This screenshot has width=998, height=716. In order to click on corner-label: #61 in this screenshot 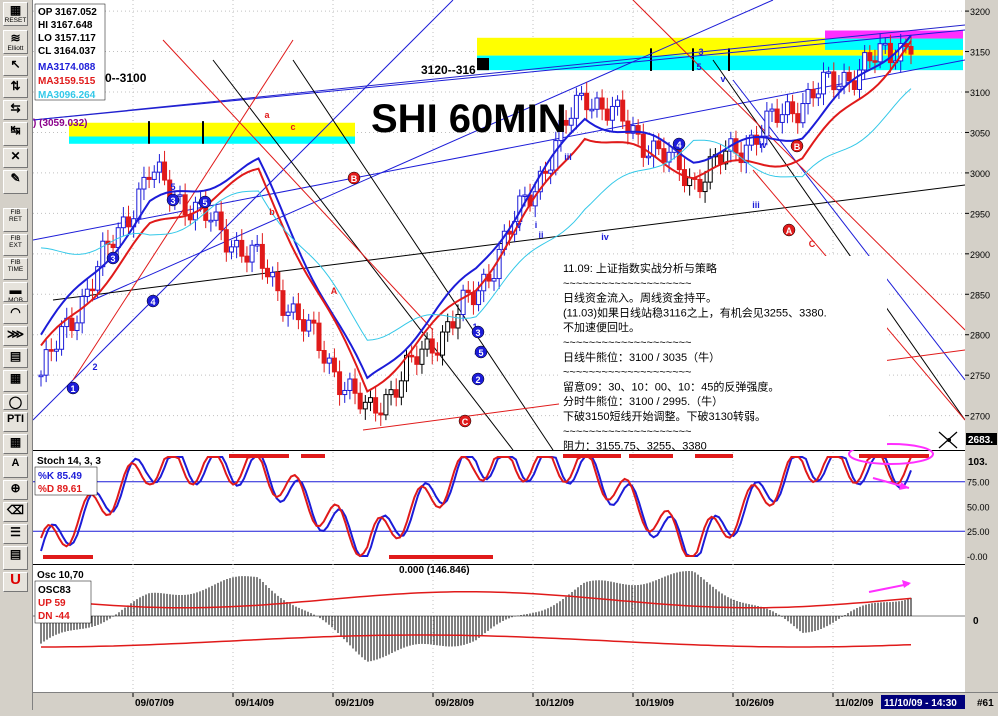, I will do `click(985, 703)`.